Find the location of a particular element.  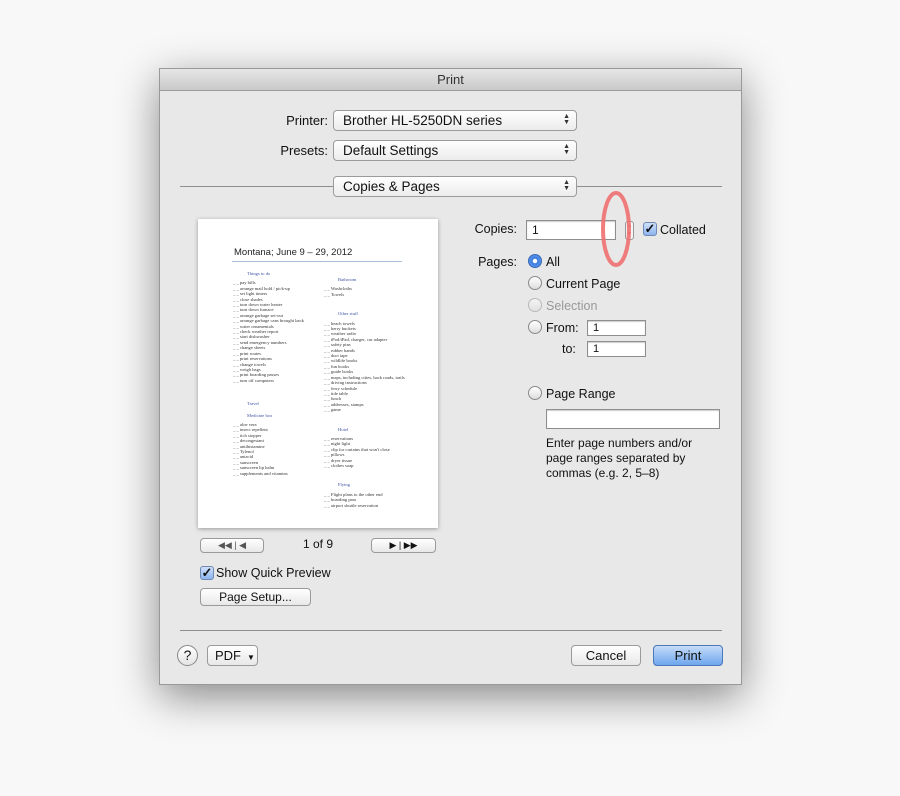

prev-page-icon: ◀ is located at coordinates (242, 545).